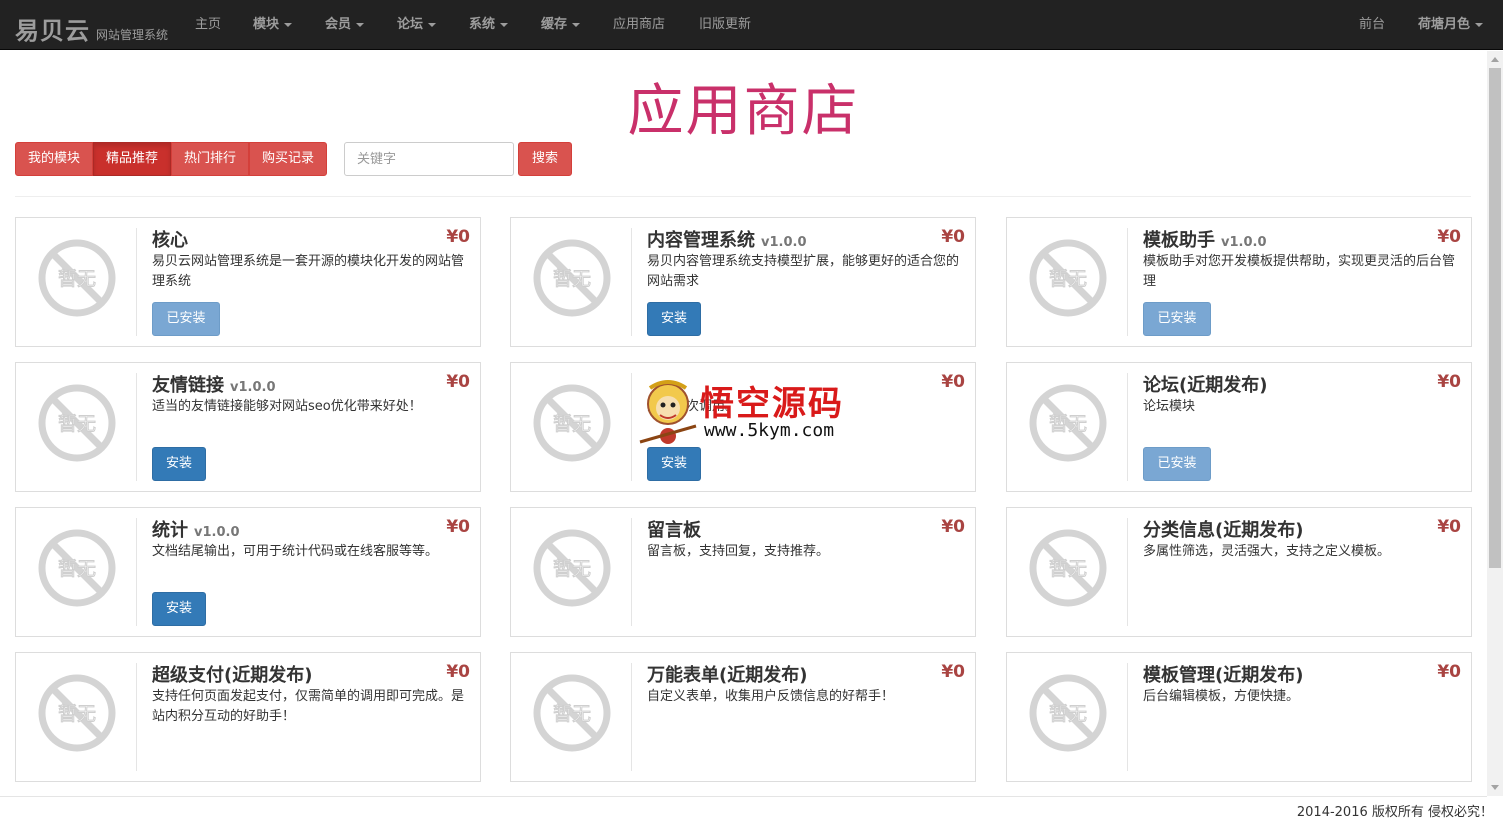 The image size is (1503, 821). Describe the element at coordinates (266, 24) in the screenshot. I see `nav-modules-label: 模块` at that location.